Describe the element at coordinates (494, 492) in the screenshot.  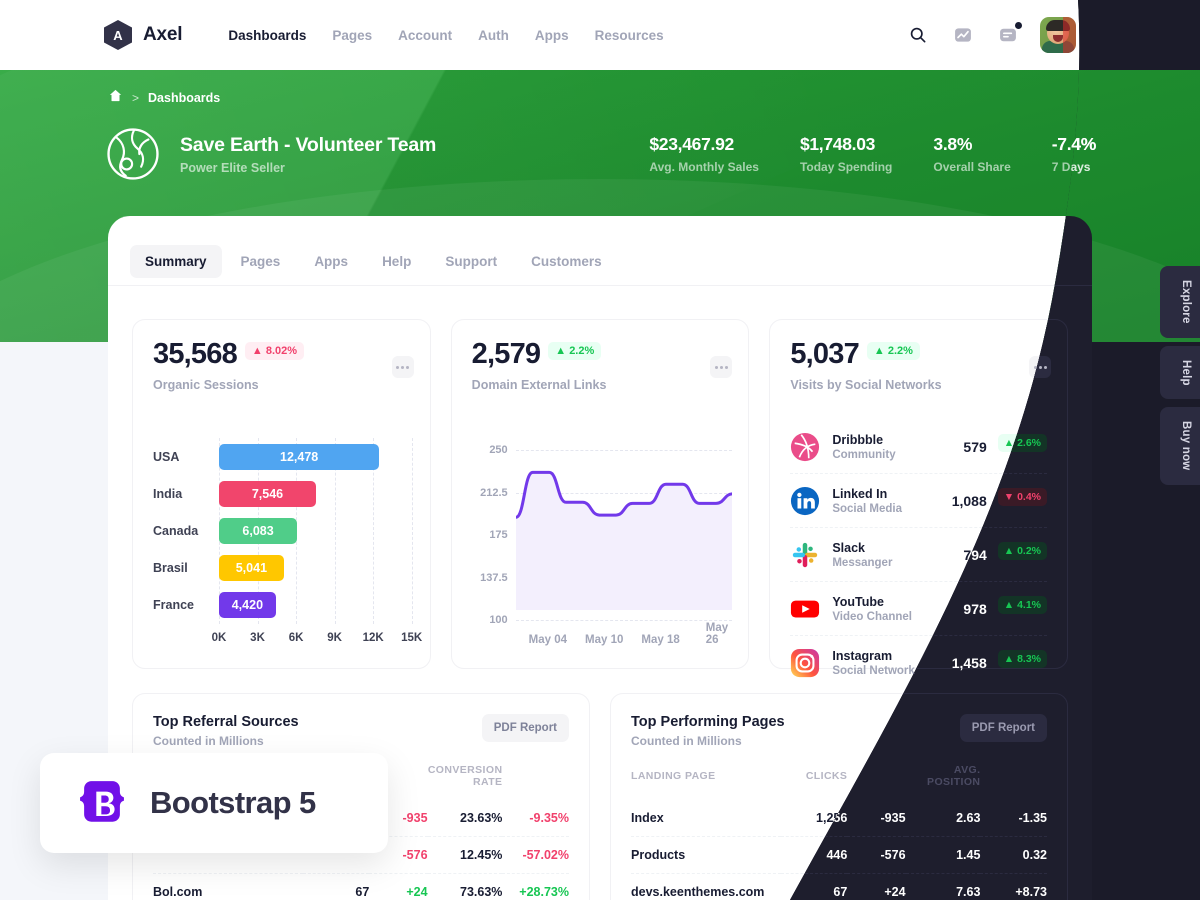
I see `line-y-tick: 212.5` at that location.